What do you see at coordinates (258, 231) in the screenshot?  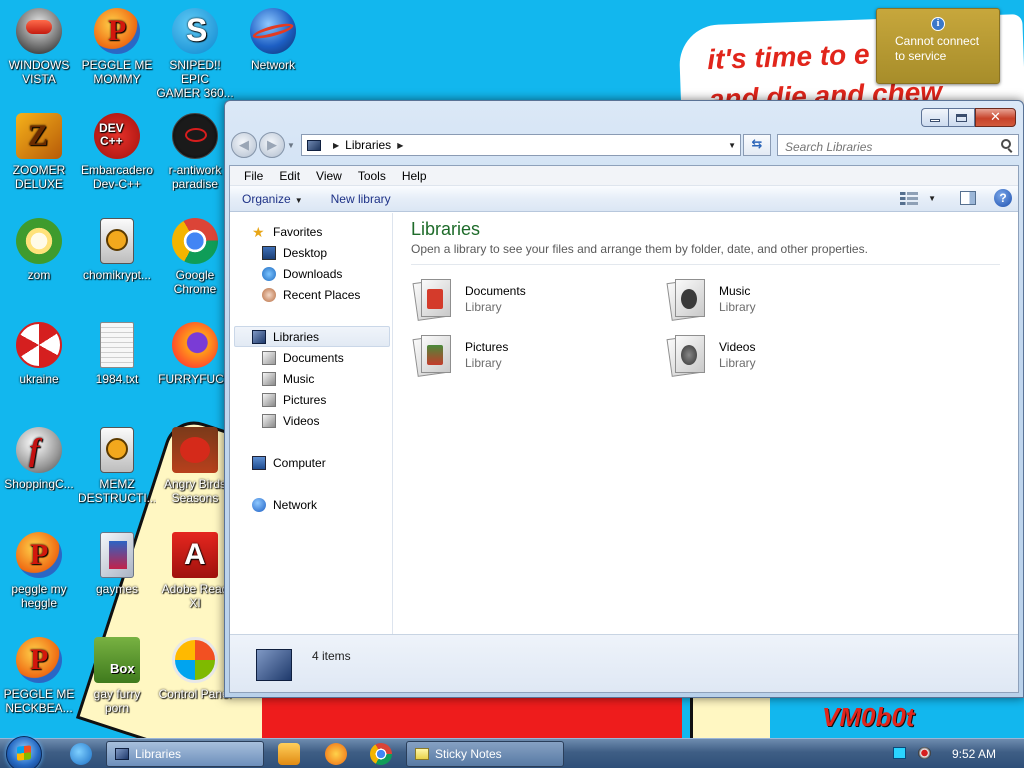 I see `star-icon: ★` at bounding box center [258, 231].